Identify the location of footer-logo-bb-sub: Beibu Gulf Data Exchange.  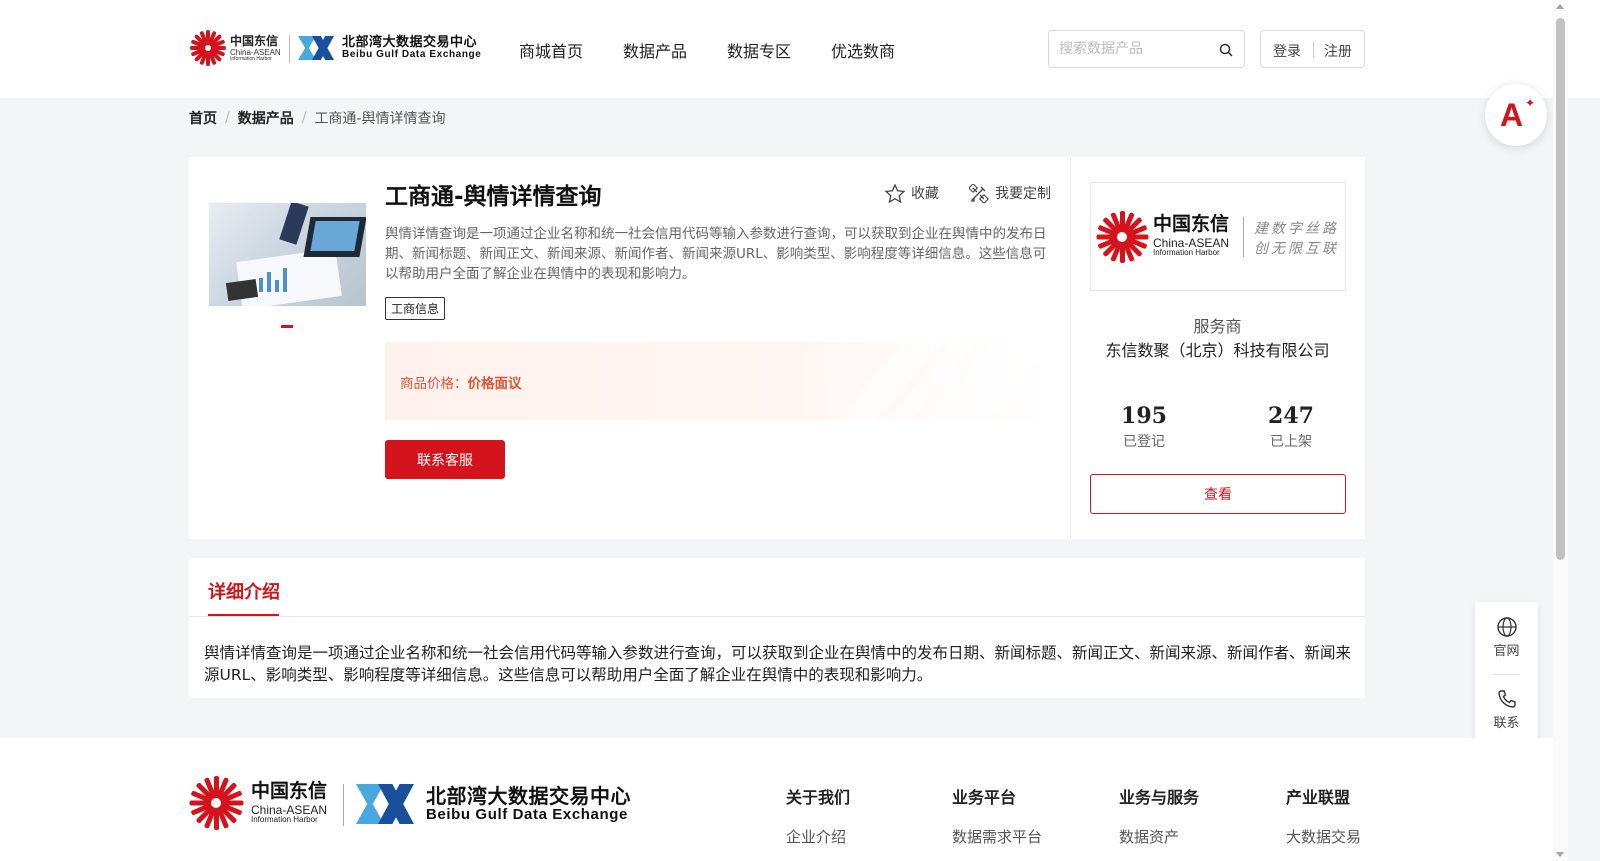
(527, 814).